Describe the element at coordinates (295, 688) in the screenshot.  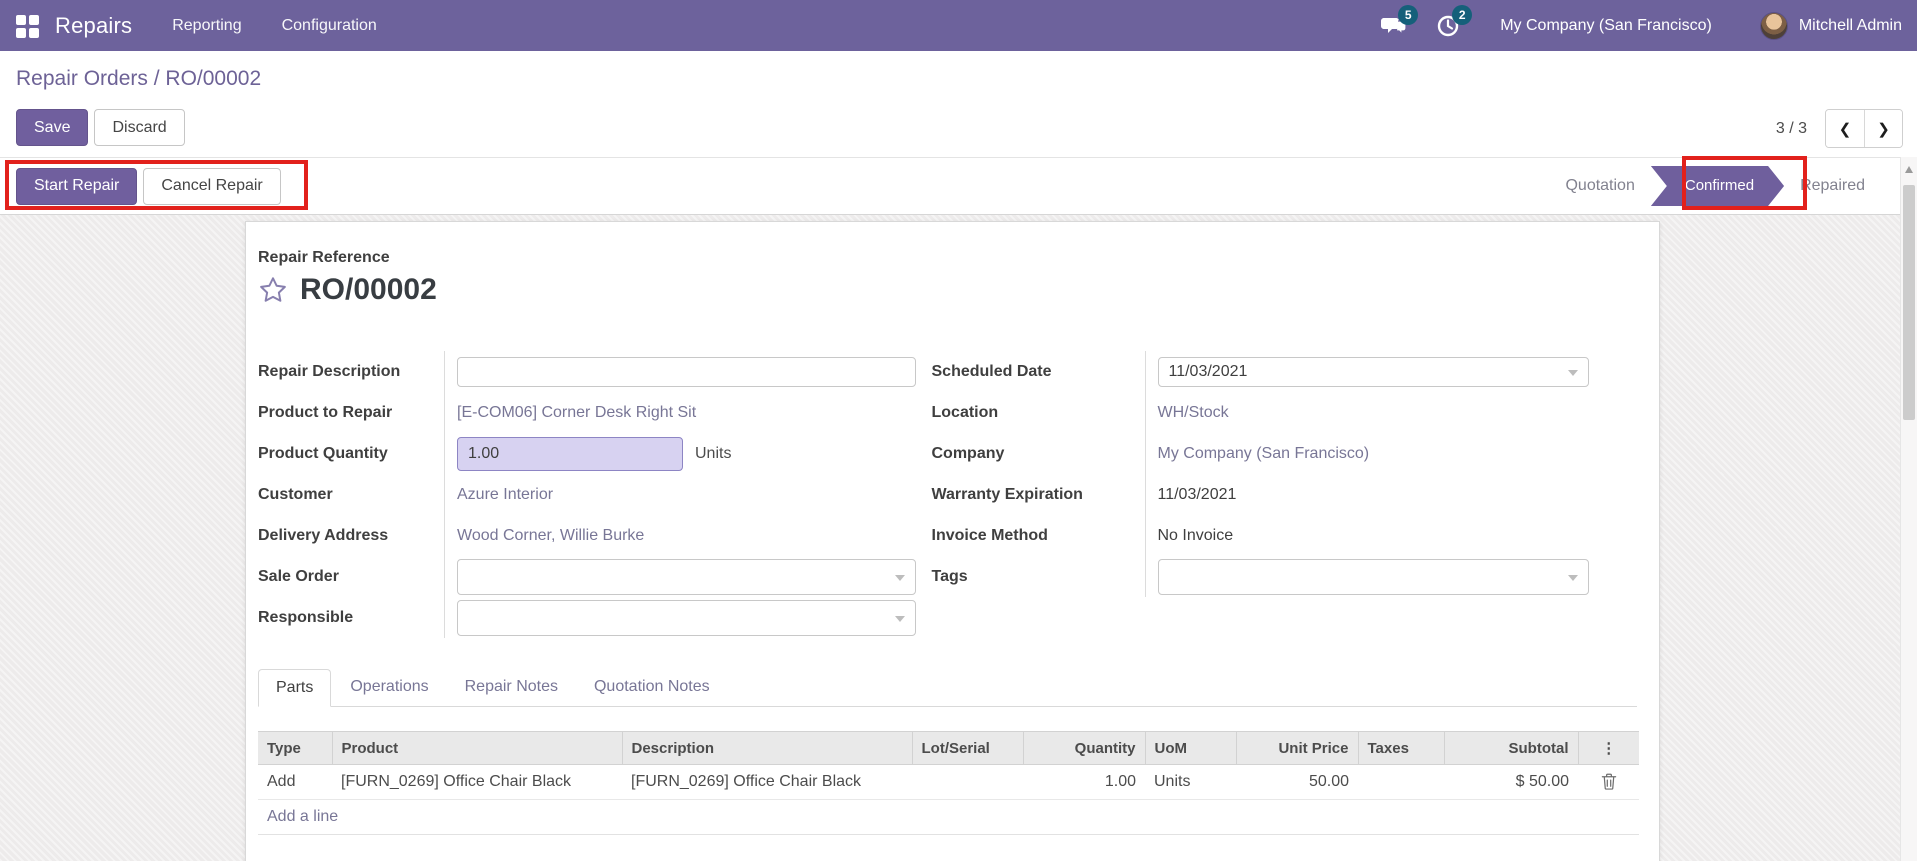
I see `tab-parts: Parts` at that location.